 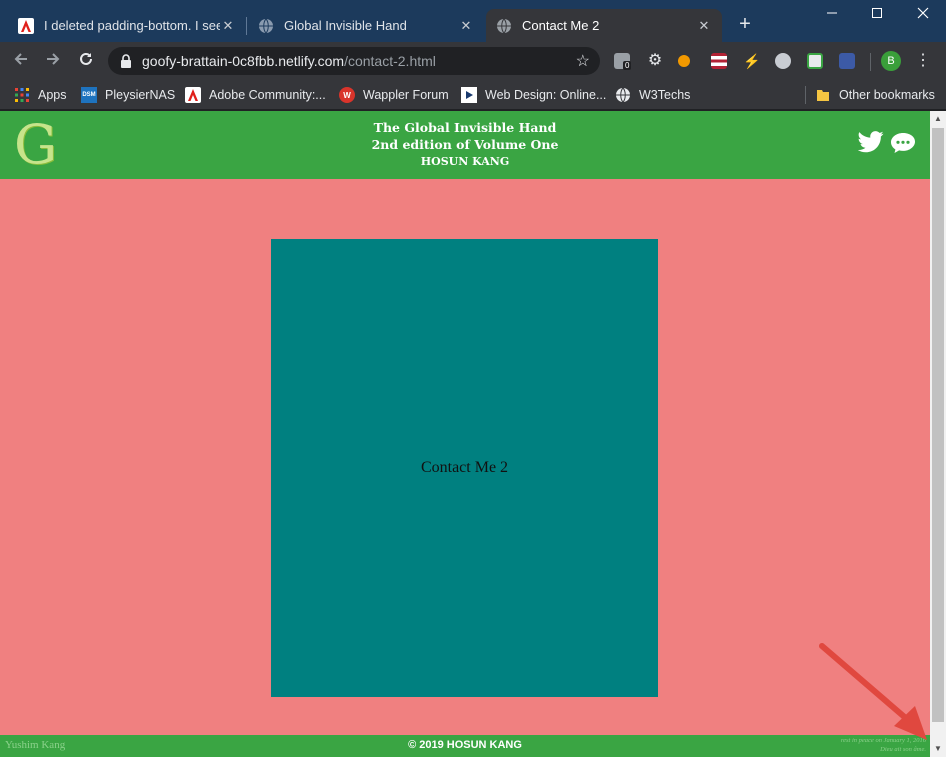 What do you see at coordinates (938, 119) in the screenshot?
I see `scroll-up-arrow-icon: ▲` at bounding box center [938, 119].